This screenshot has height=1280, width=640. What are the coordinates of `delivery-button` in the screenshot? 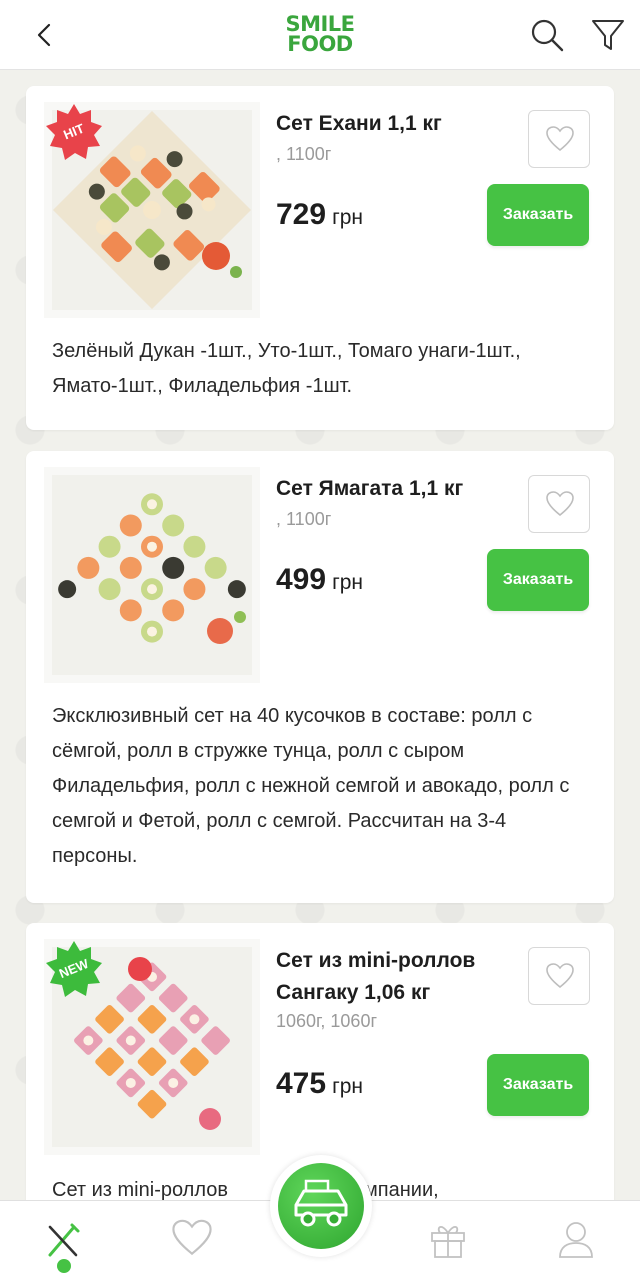 It's located at (321, 1206).